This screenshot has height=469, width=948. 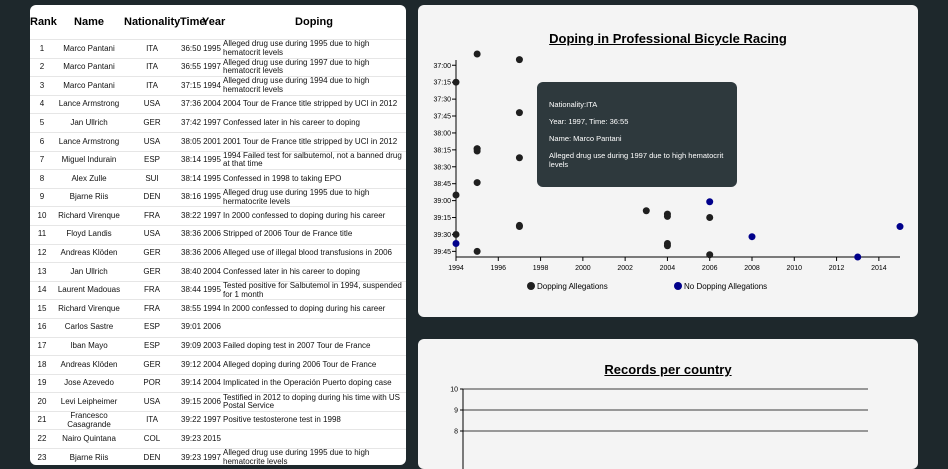 What do you see at coordinates (191, 179) in the screenshot?
I see `cell-time: 38:14` at bounding box center [191, 179].